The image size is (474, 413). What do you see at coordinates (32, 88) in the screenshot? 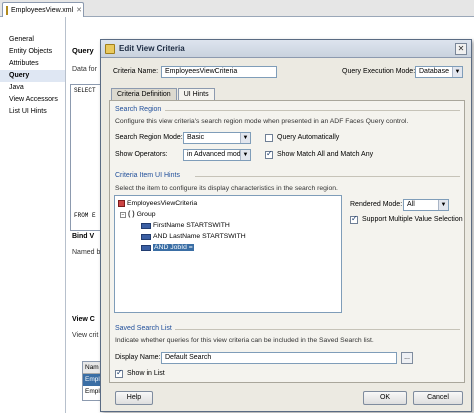
I see `nav-item-java: Java` at bounding box center [32, 88].